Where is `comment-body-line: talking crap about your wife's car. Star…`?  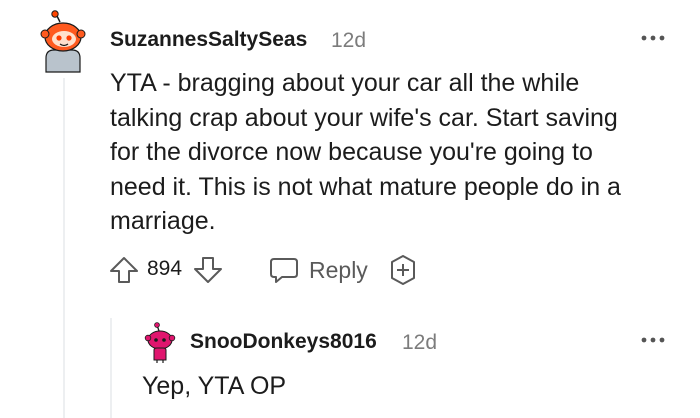 comment-body-line: talking crap about your wife's car. Star… is located at coordinates (364, 117).